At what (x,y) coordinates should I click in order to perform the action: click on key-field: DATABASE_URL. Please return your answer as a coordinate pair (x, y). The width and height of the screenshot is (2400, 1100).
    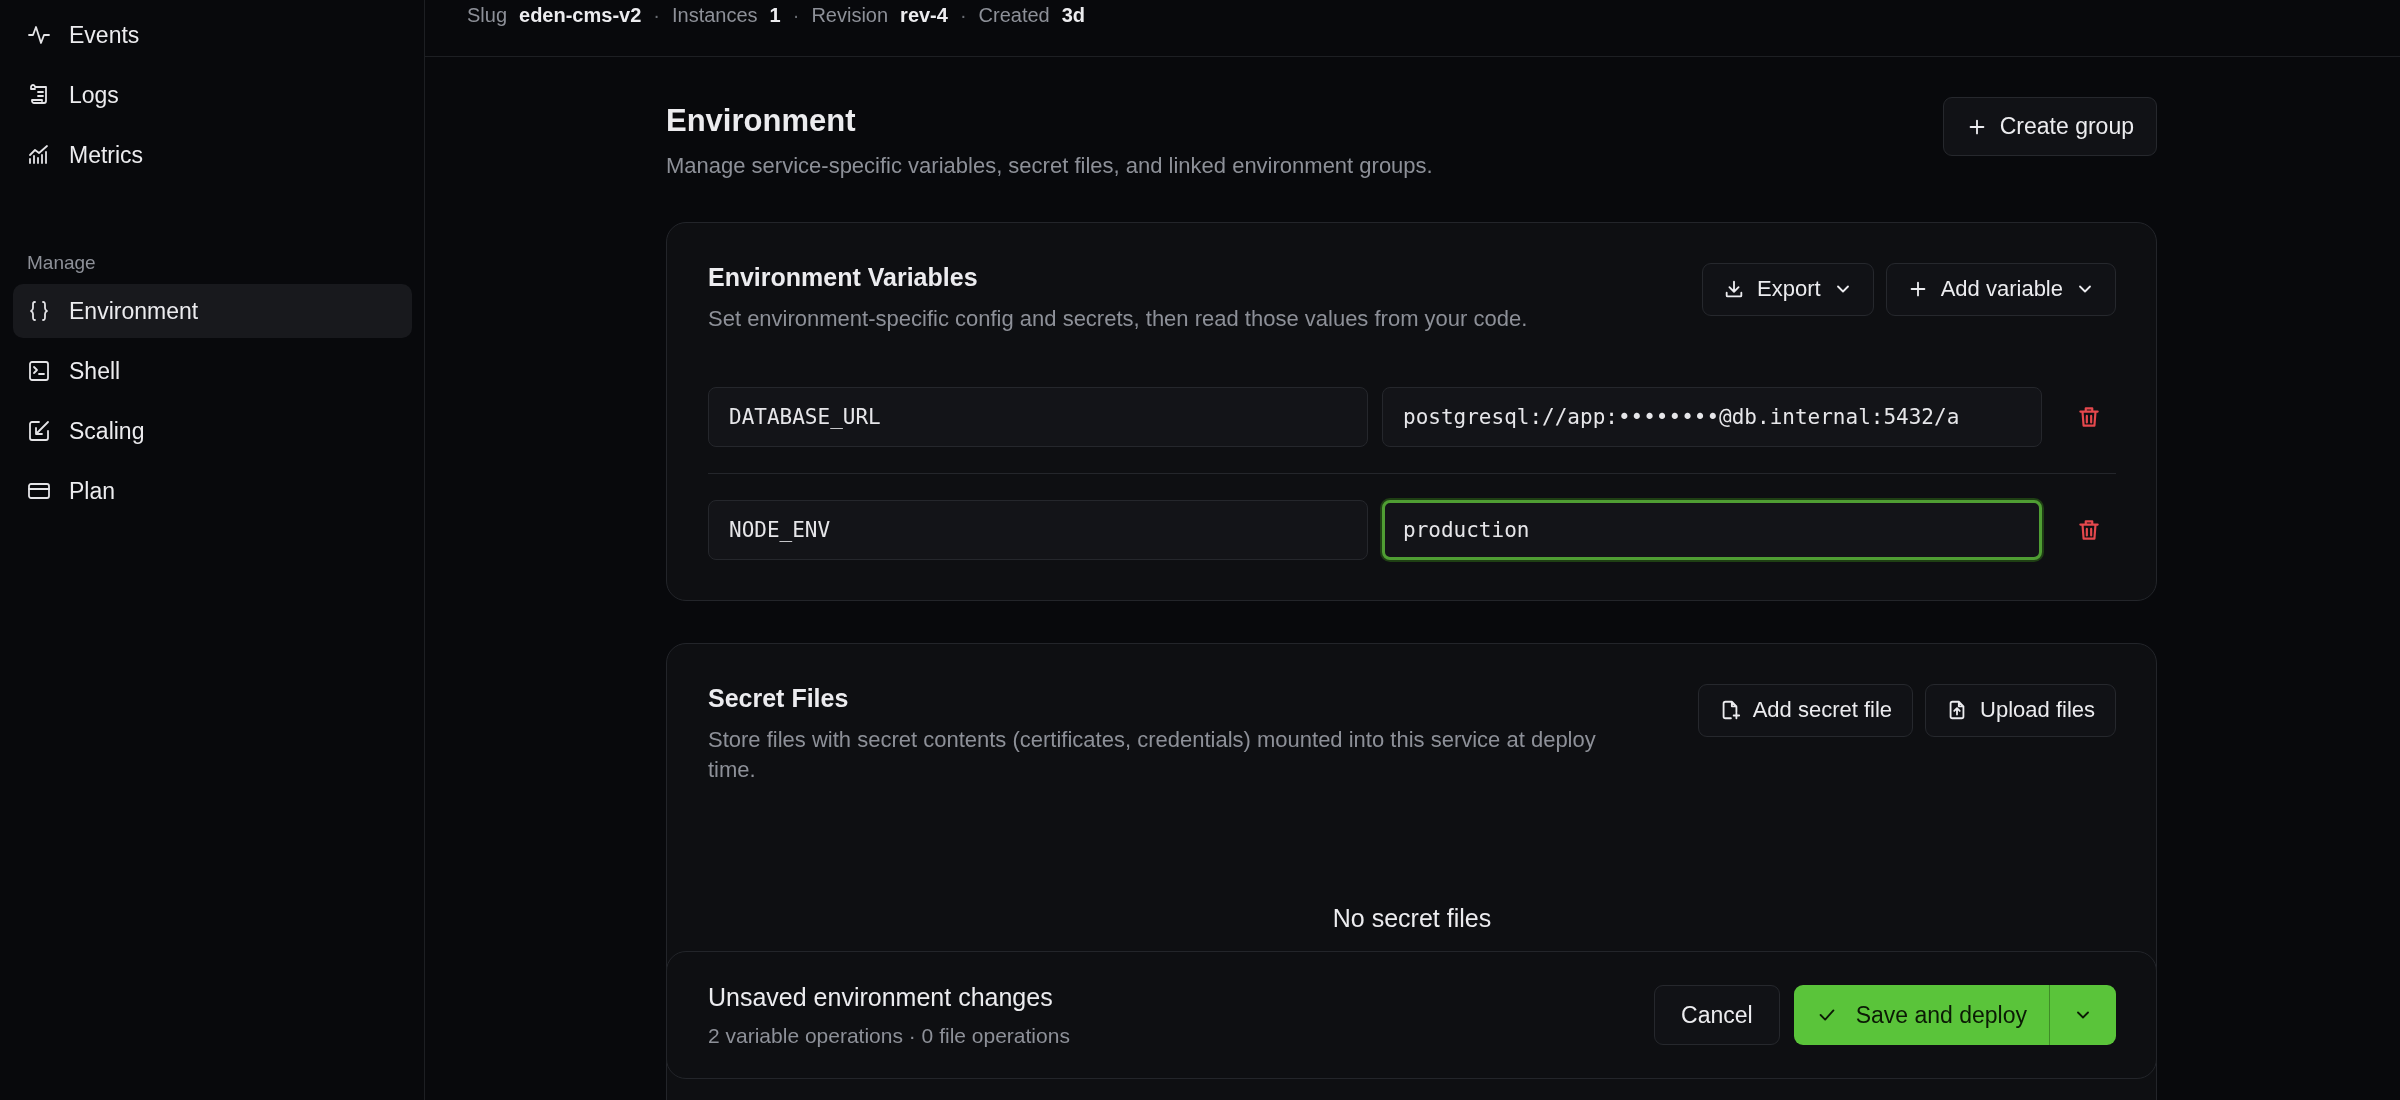
    Looking at the image, I should click on (1038, 416).